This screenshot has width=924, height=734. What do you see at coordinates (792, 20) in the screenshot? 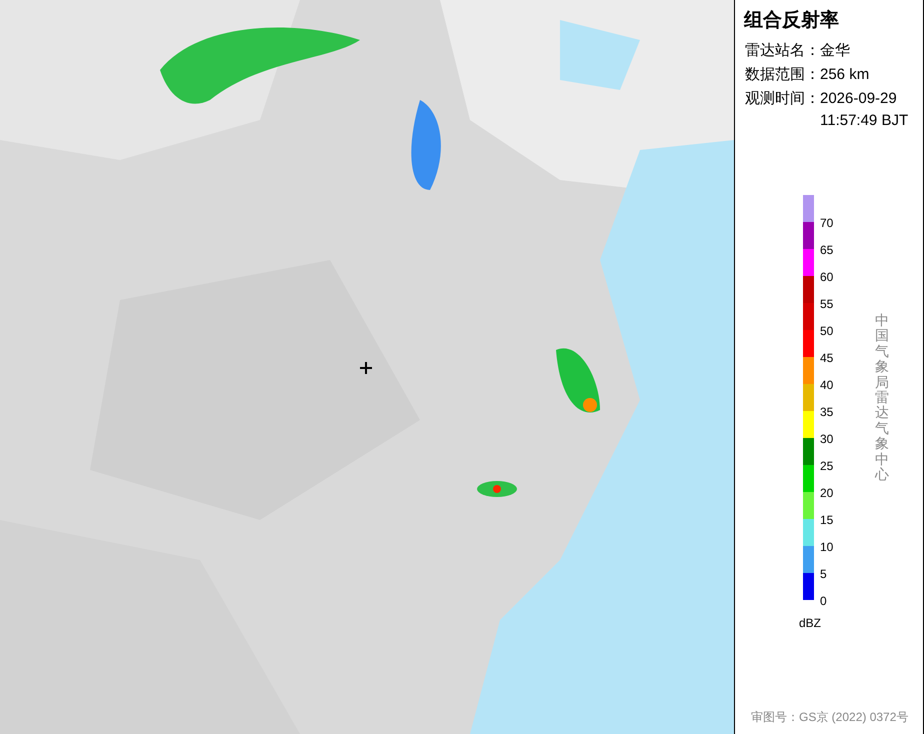
I see `panel-title: 组合反射率` at bounding box center [792, 20].